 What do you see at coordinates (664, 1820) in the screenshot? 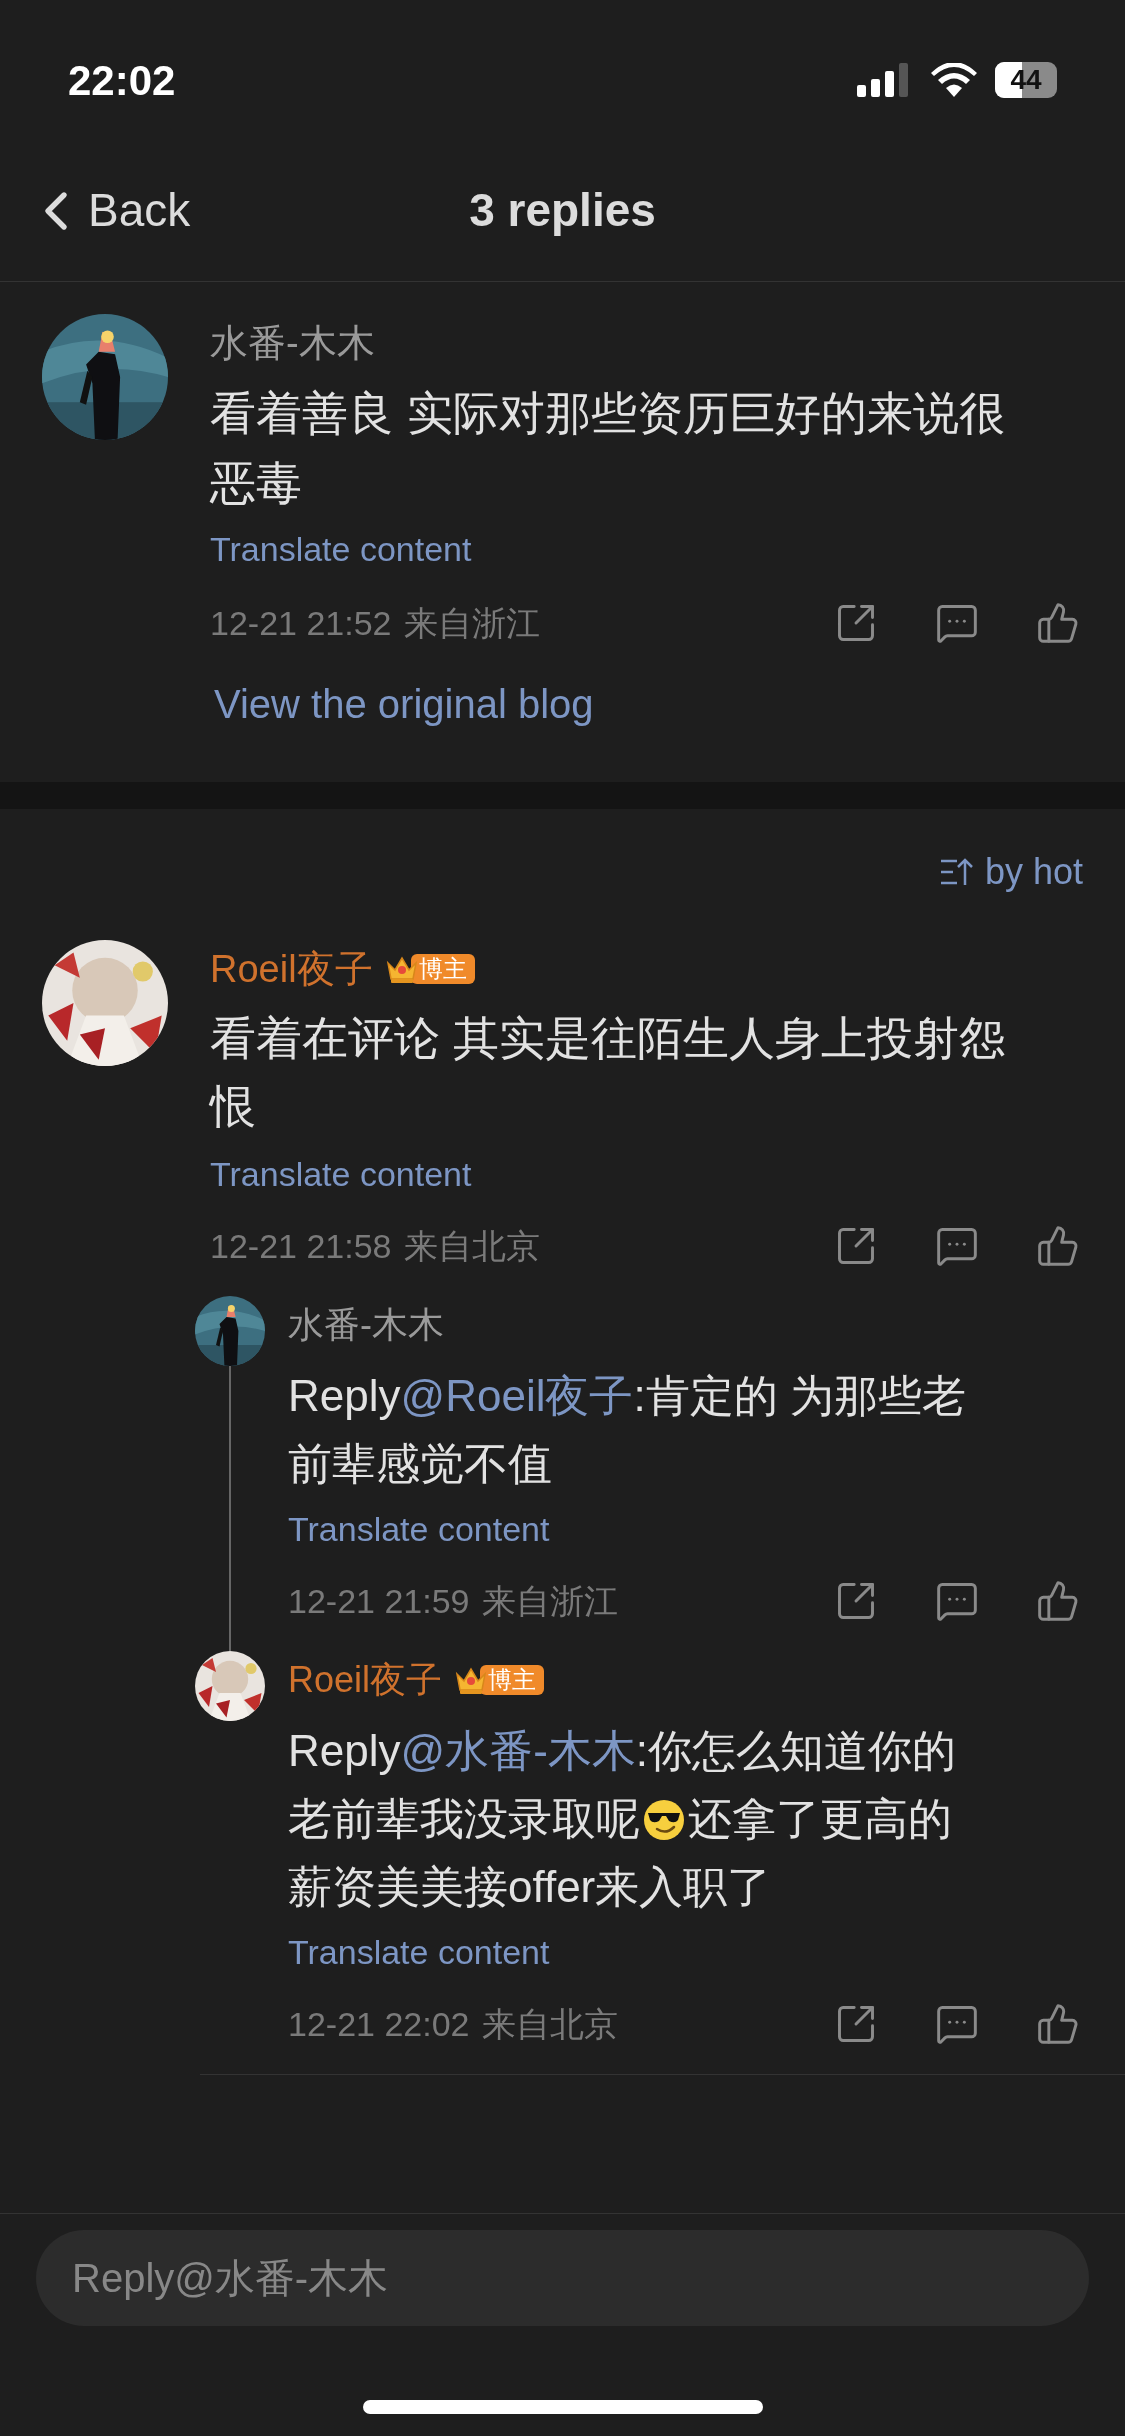
I see `cool-emoji-icon` at bounding box center [664, 1820].